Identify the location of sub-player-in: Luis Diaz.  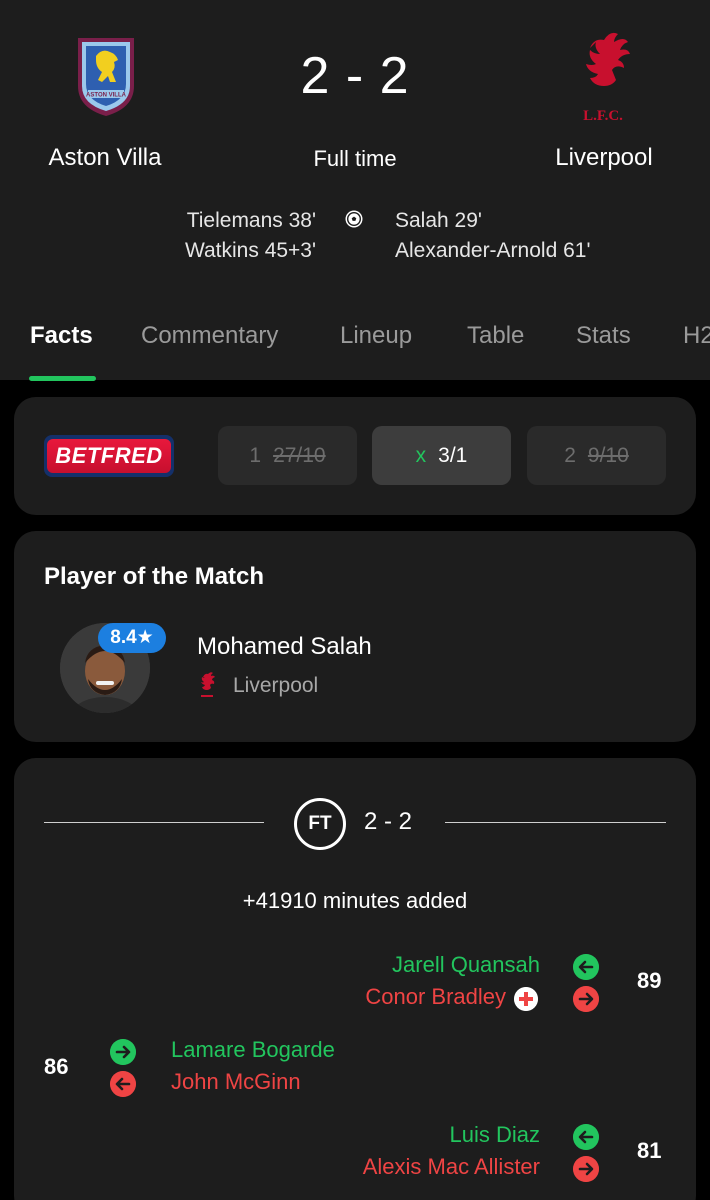
(495, 1135).